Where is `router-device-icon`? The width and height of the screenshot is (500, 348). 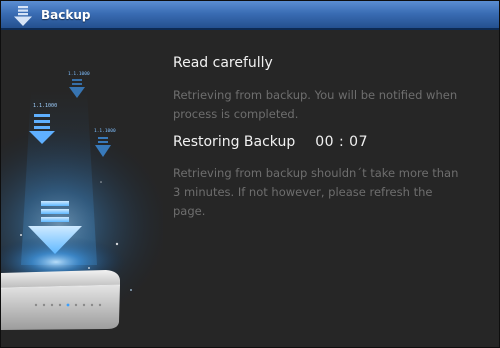 router-device-icon is located at coordinates (61, 300).